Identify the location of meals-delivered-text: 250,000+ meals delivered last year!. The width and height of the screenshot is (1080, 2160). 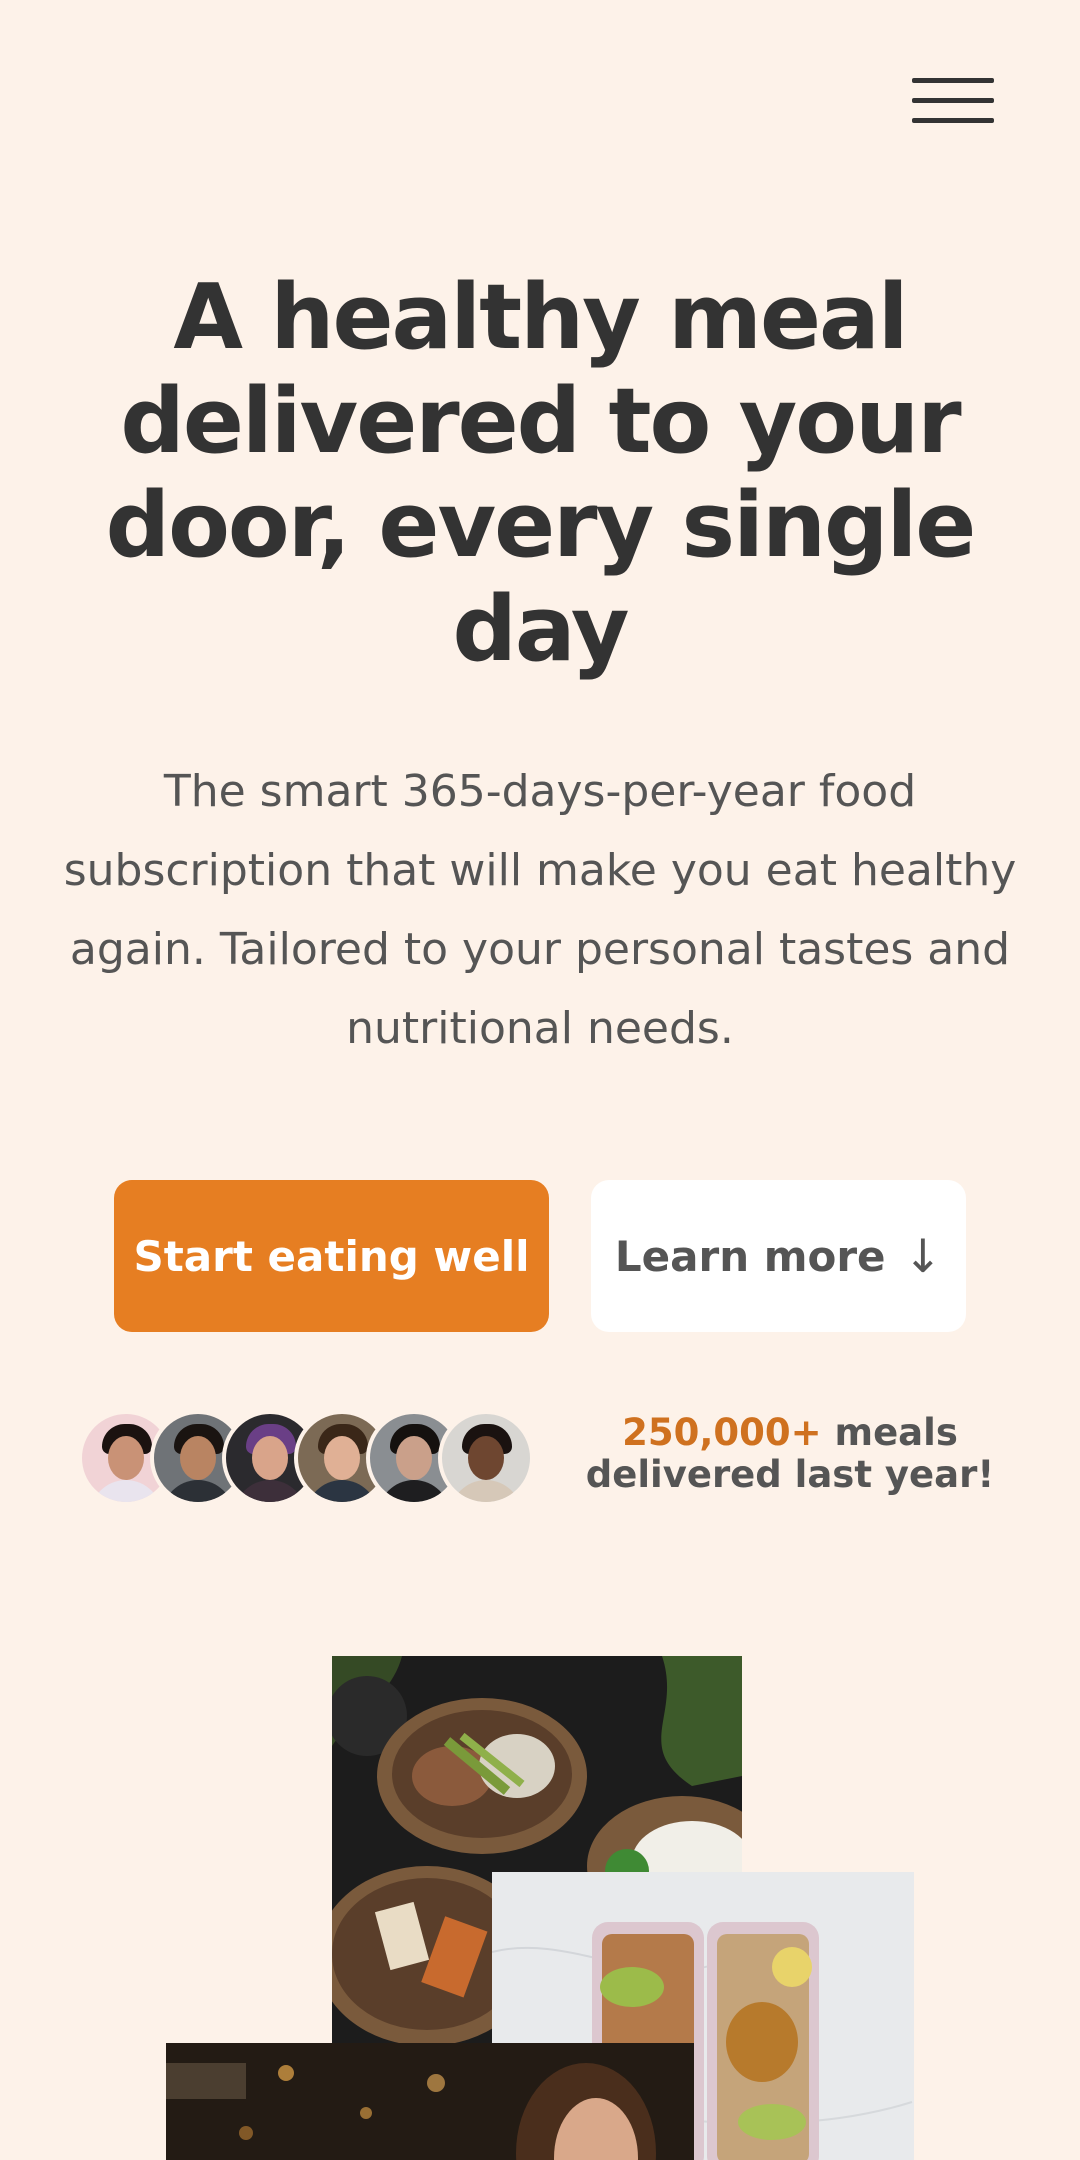
(790, 1454).